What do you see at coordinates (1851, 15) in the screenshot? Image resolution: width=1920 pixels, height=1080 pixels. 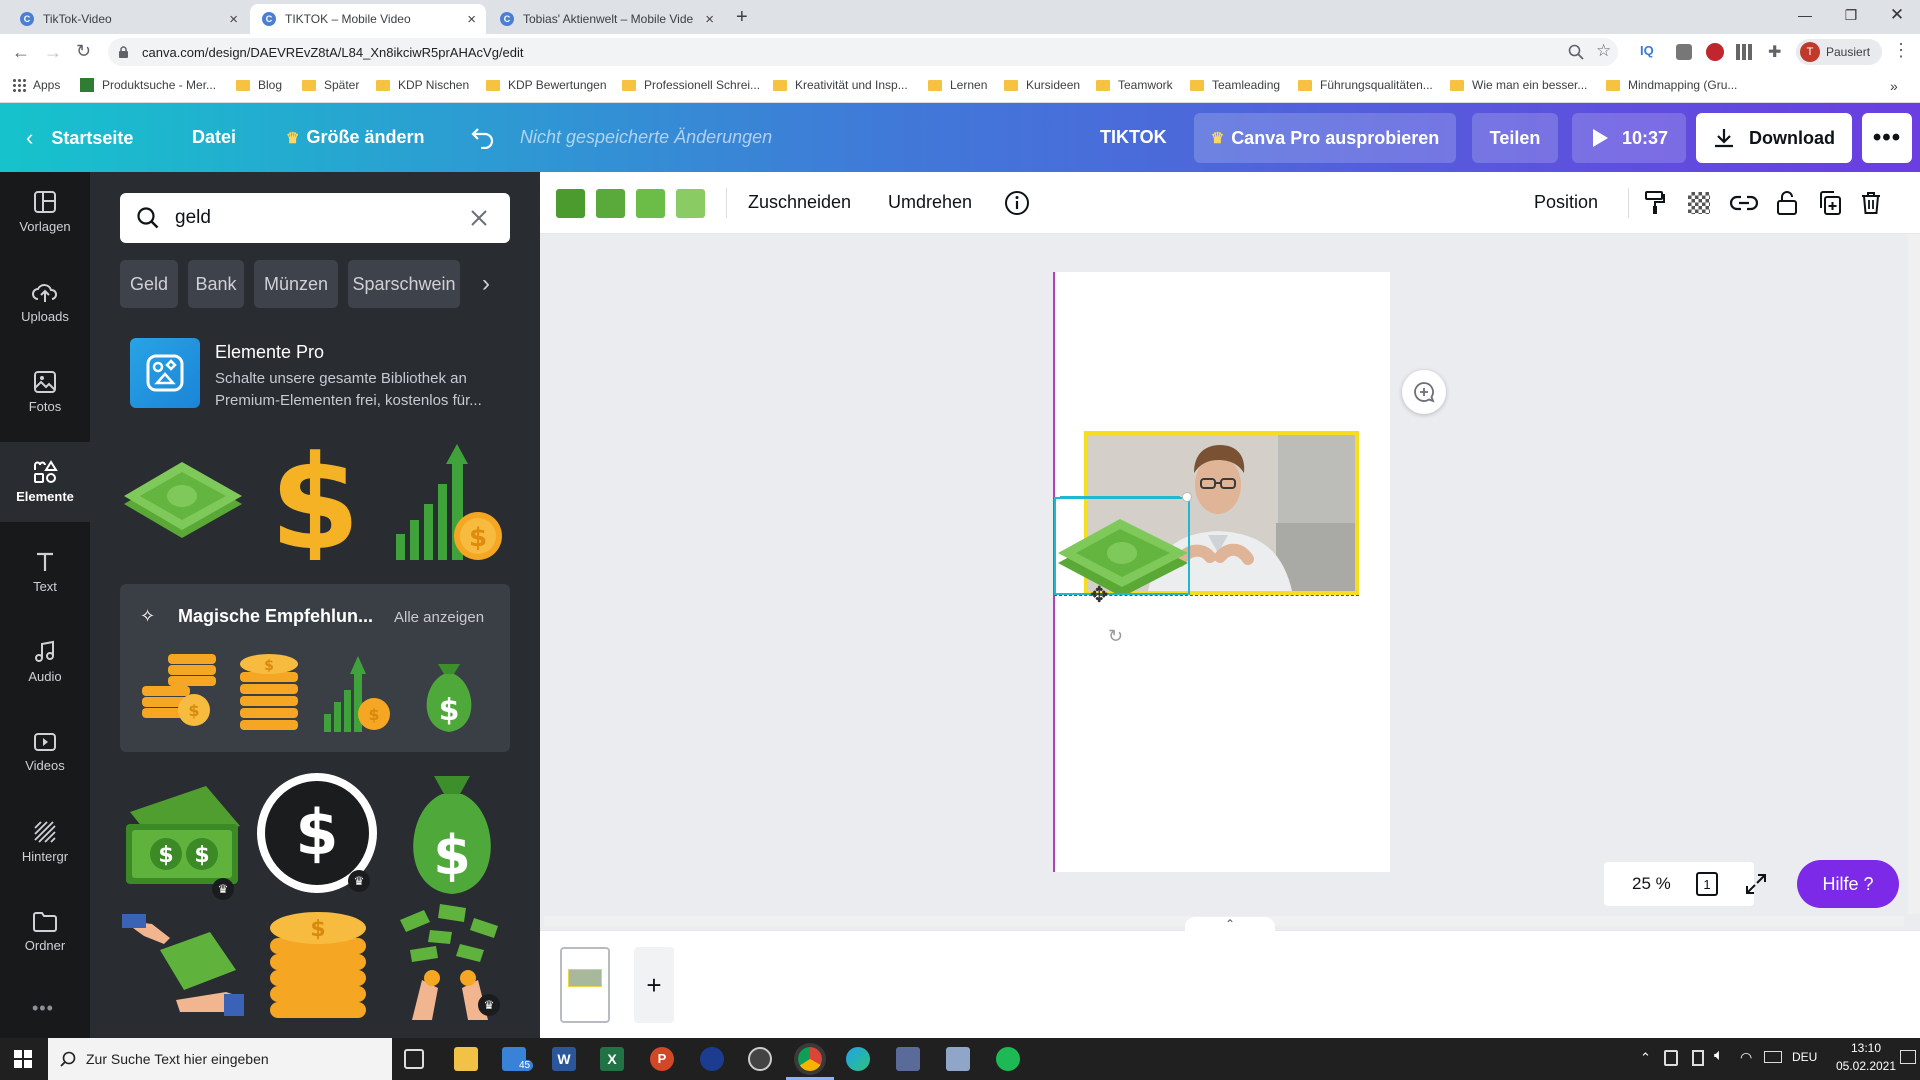 I see `restore-button: ❐` at bounding box center [1851, 15].